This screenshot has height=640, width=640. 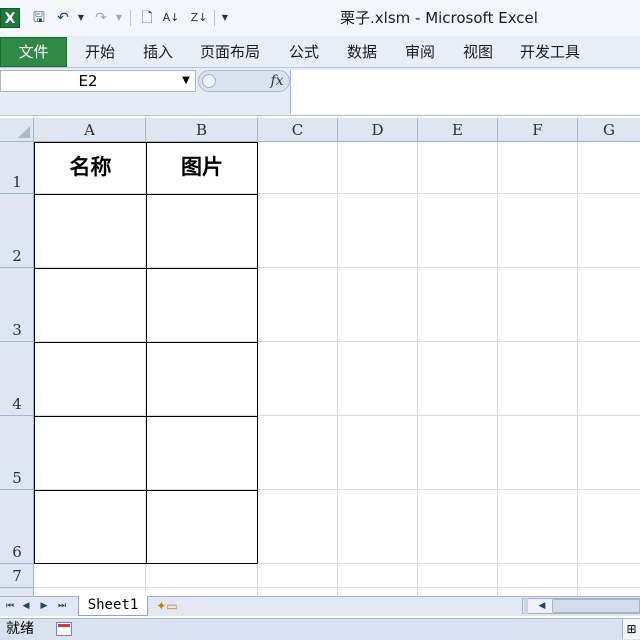 I want to click on column-header-d: D, so click(x=378, y=130).